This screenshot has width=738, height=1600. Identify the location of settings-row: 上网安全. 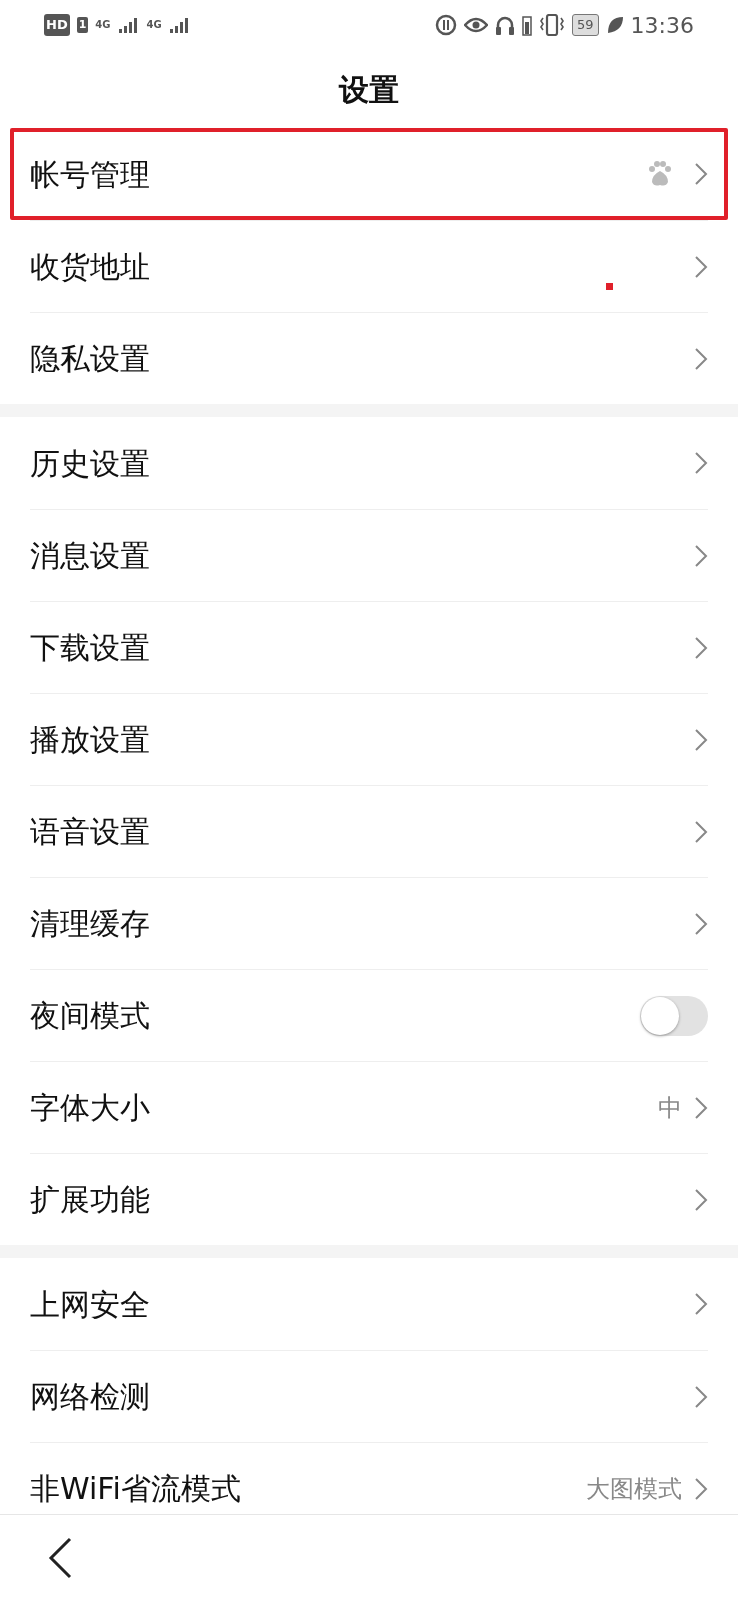
(369, 1304).